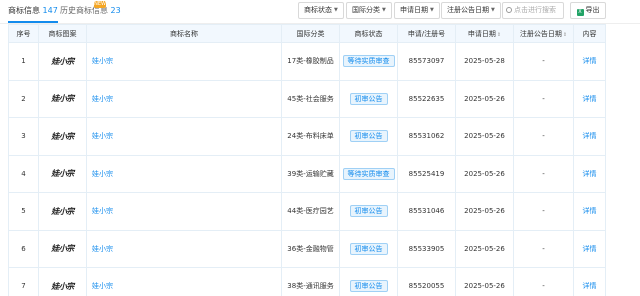  I want to click on intl-class: 44类-医疗园艺, so click(310, 211).